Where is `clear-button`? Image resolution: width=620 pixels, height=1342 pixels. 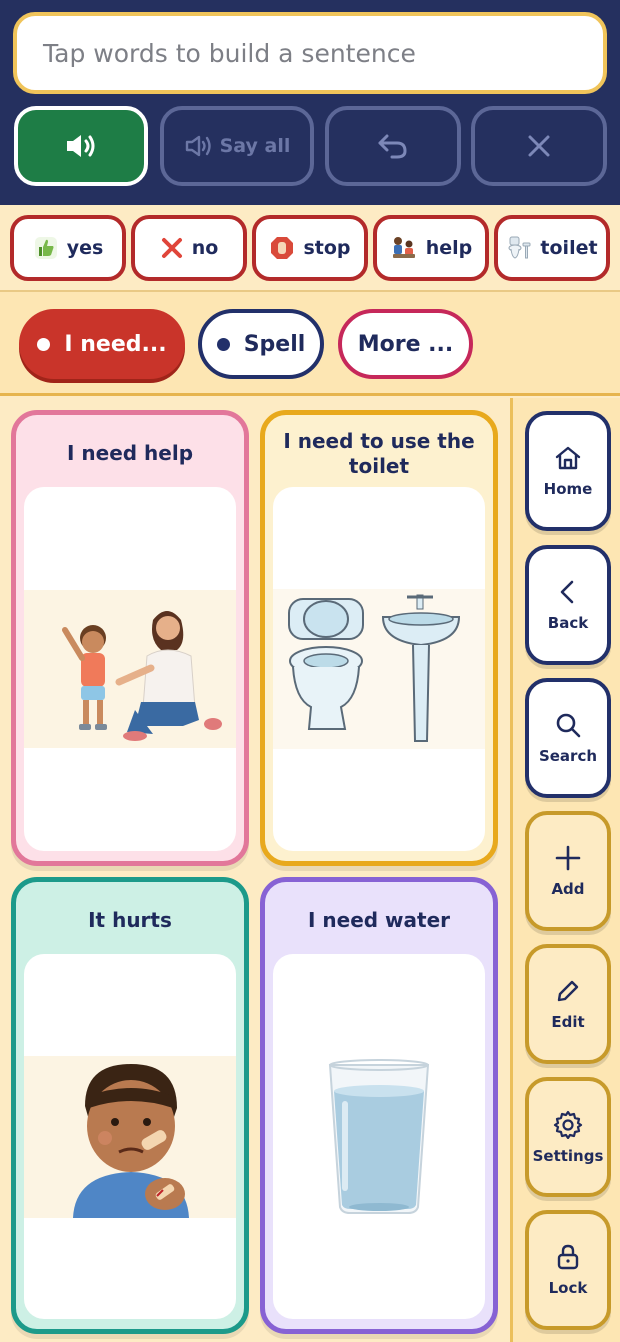 clear-button is located at coordinates (539, 146).